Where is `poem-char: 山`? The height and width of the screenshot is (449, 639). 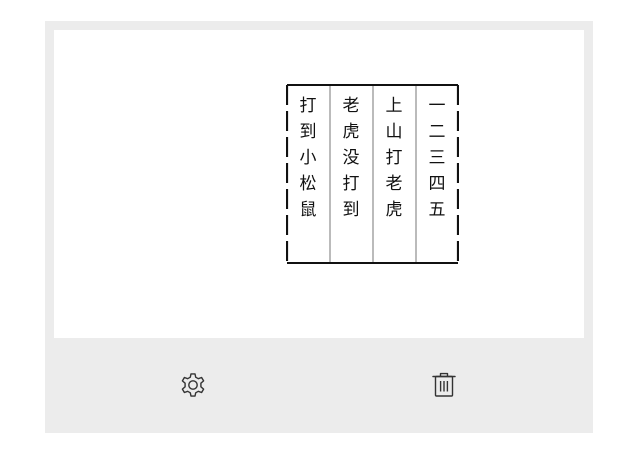 poem-char: 山 is located at coordinates (394, 132).